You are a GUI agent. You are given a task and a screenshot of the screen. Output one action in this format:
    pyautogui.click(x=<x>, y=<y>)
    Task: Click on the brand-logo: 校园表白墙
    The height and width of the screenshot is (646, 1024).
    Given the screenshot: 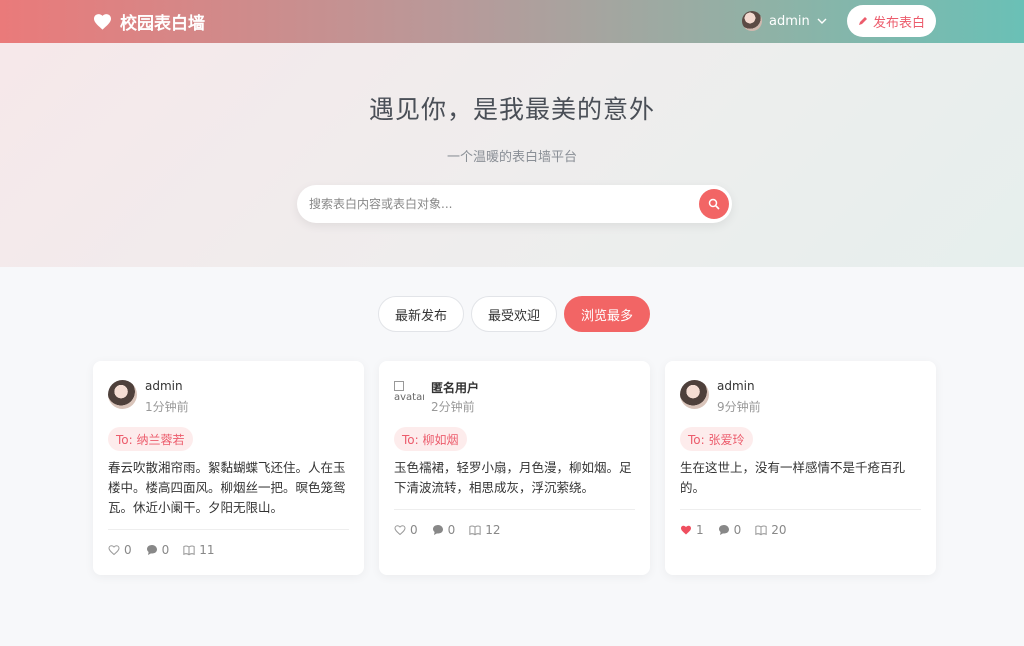 What is the action you would take?
    pyautogui.click(x=149, y=21)
    